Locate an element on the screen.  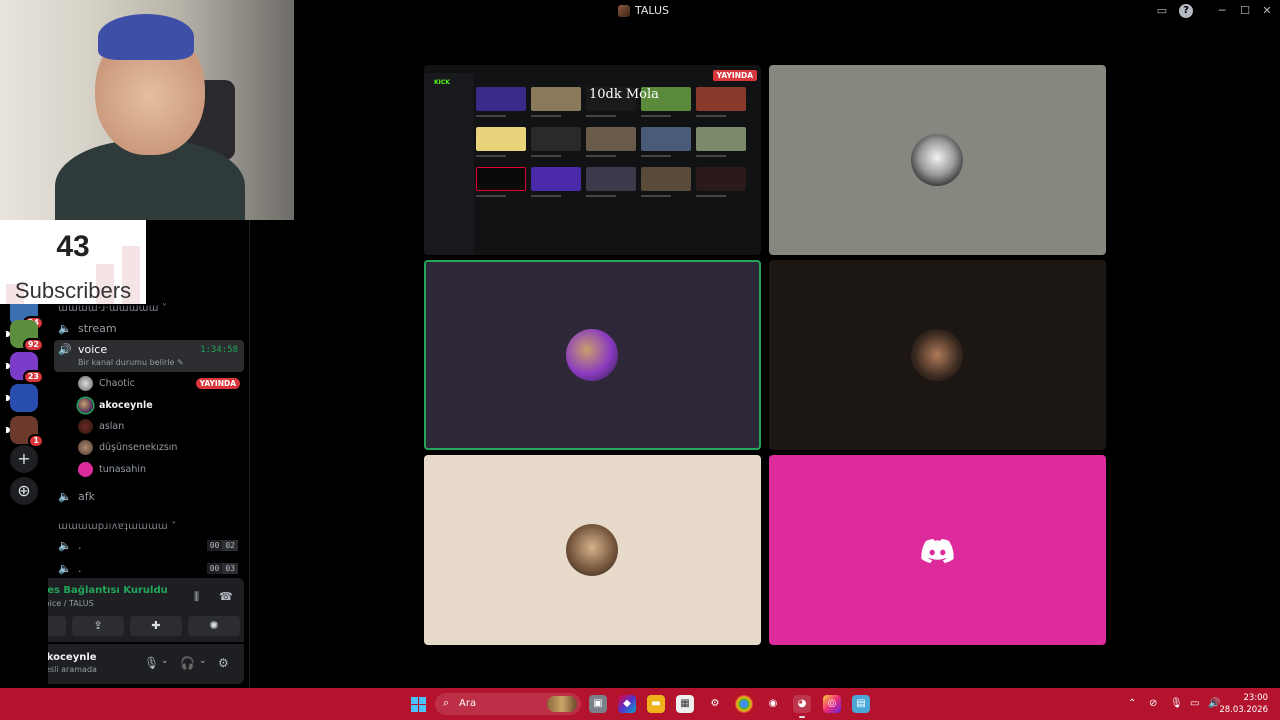
maximize-button: ☐ is located at coordinates (1245, 11).